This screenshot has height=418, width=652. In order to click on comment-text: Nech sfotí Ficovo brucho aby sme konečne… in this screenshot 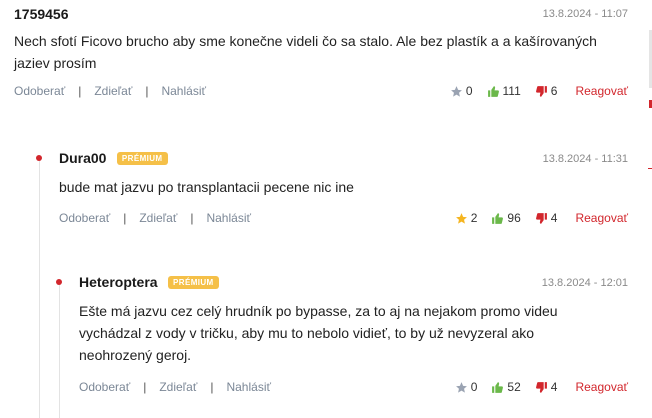, I will do `click(305, 52)`.